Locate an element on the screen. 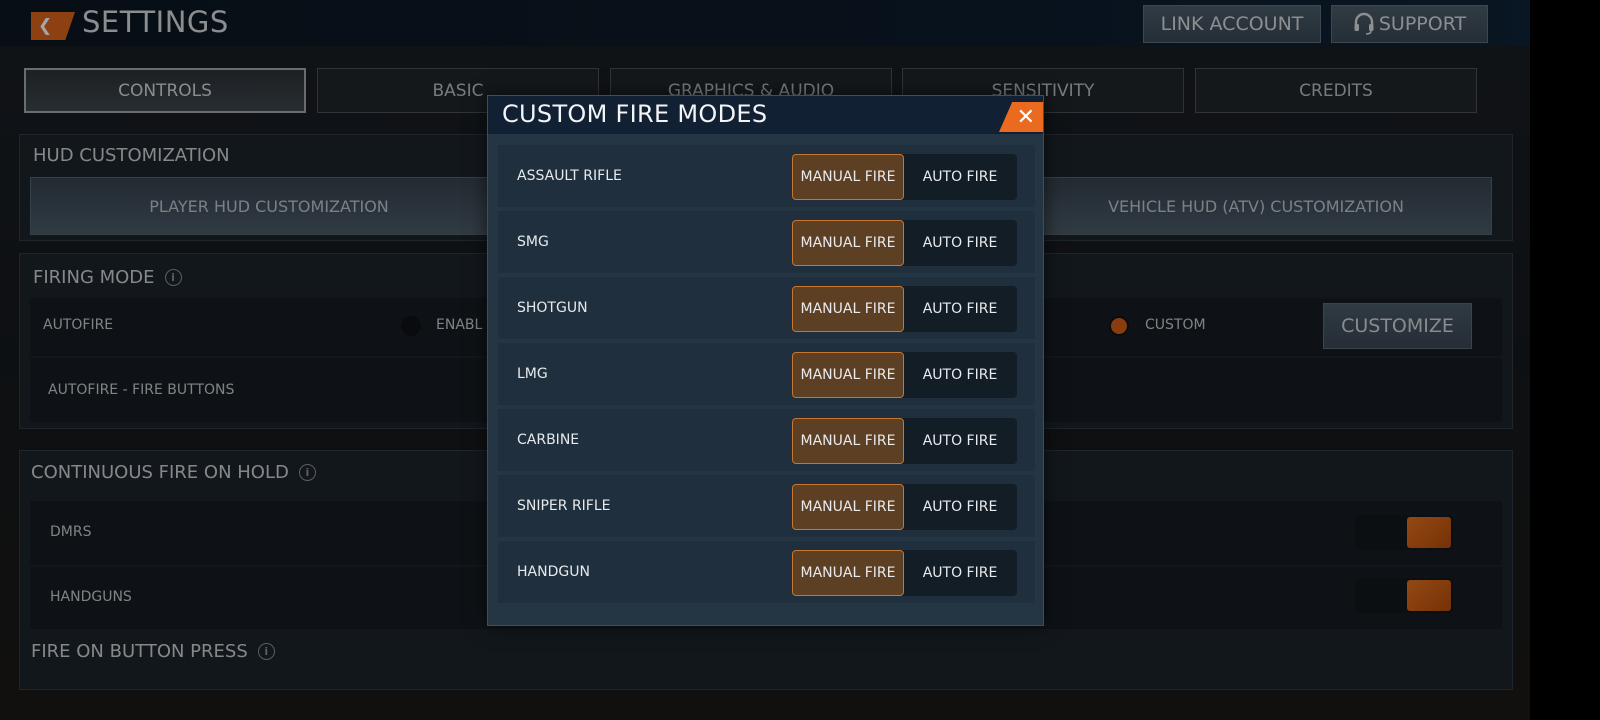  weapon-name: ASSAULT RIFLE is located at coordinates (569, 176).